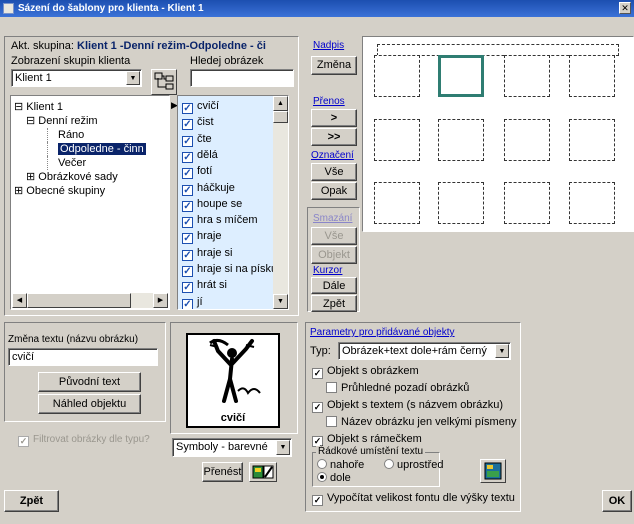  Describe the element at coordinates (65, 135) in the screenshot. I see `tree-item: Ráno` at that location.